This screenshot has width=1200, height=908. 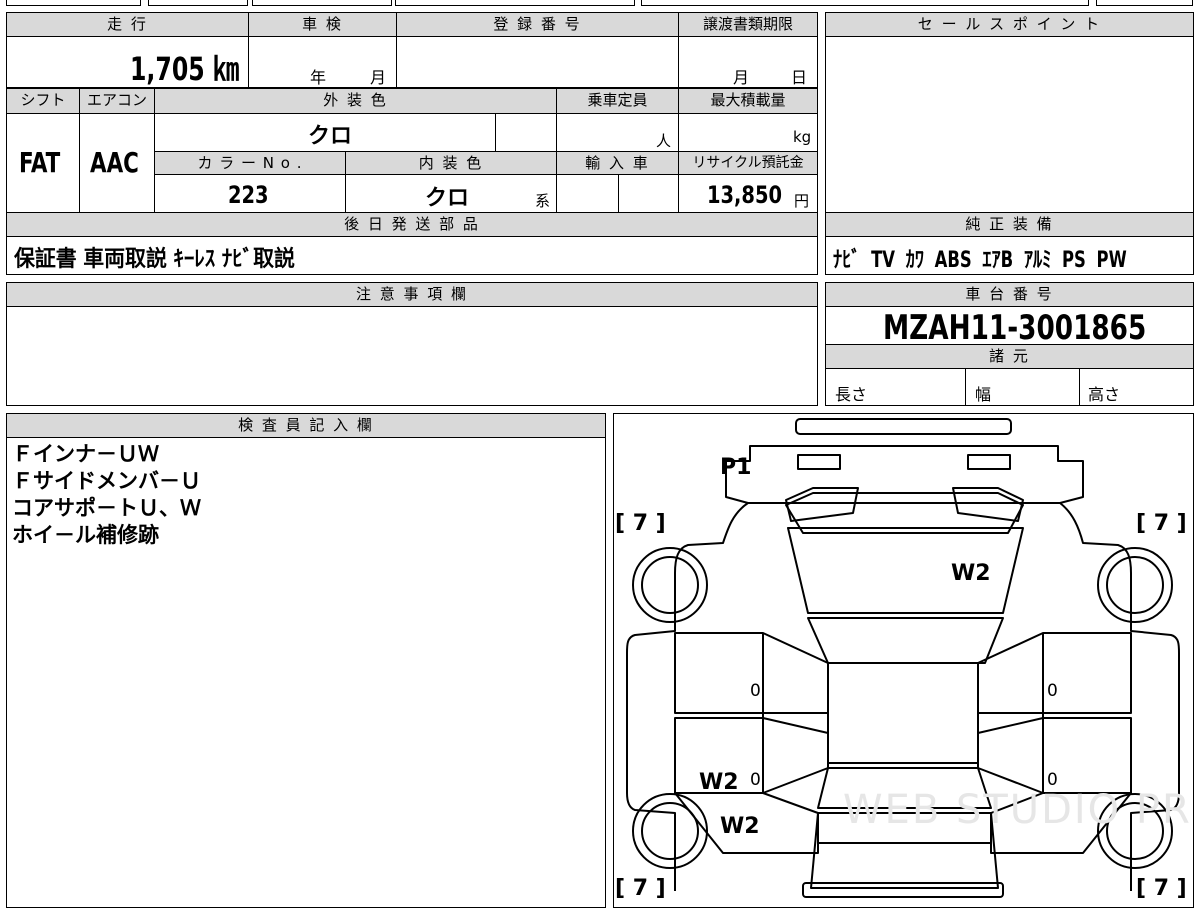 What do you see at coordinates (640, 888) in the screenshot?
I see `mark-tire-bl: [ 7 ]` at bounding box center [640, 888].